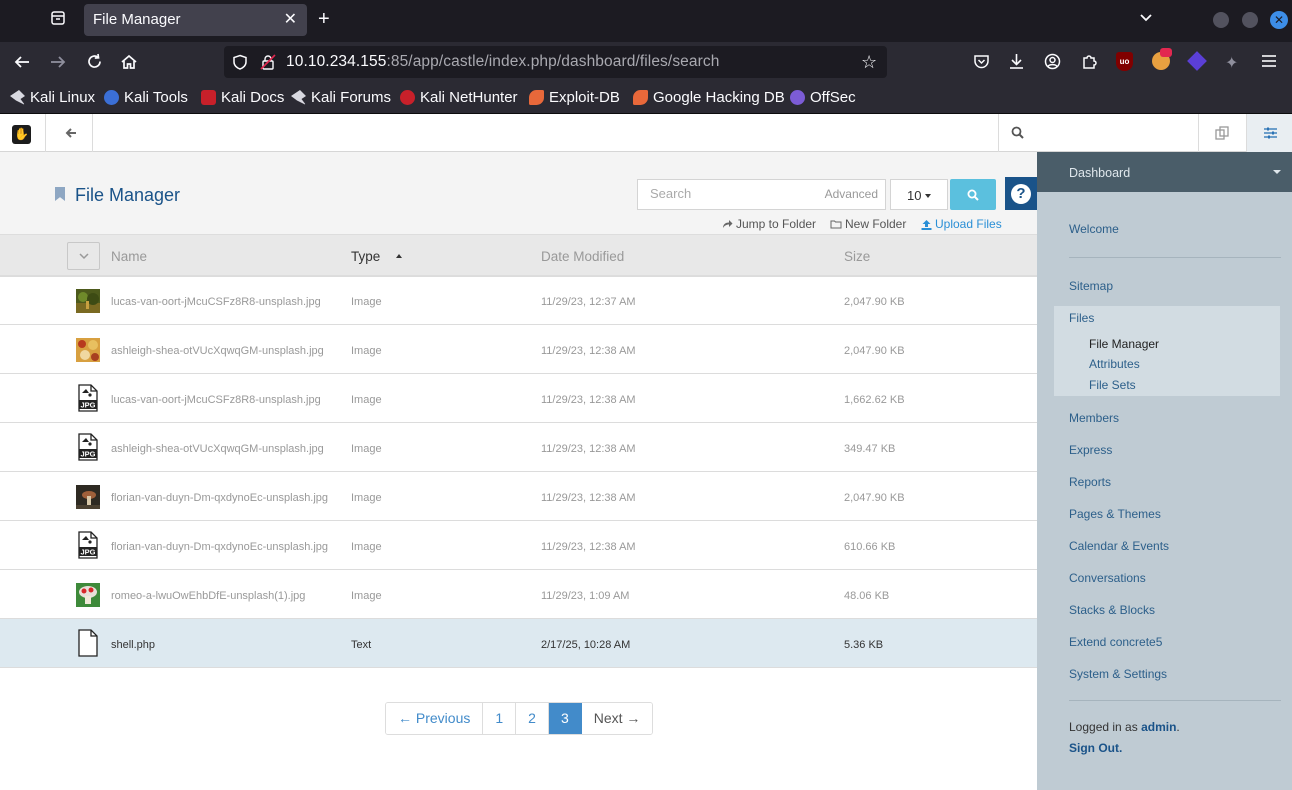 The width and height of the screenshot is (1292, 790). Describe the element at coordinates (1146, 19) in the screenshot. I see `tab-list-chevron-icon` at that location.